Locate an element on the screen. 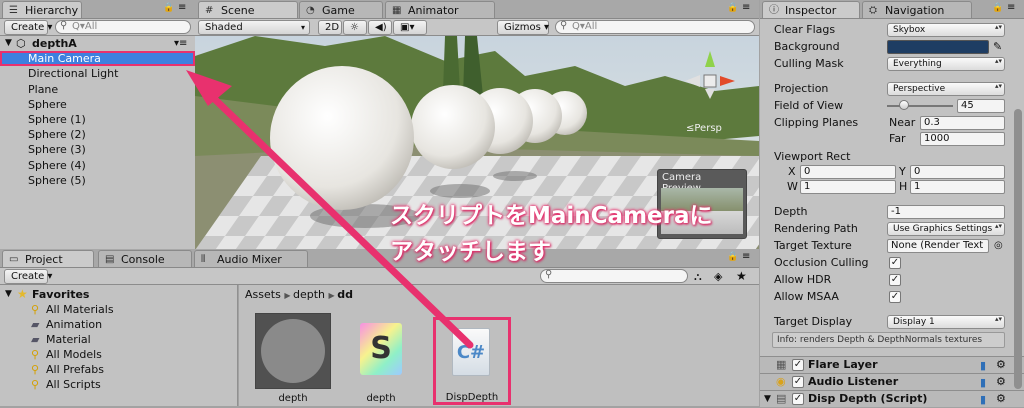  scene-menu-icon: ▾≡ is located at coordinates (180, 43).